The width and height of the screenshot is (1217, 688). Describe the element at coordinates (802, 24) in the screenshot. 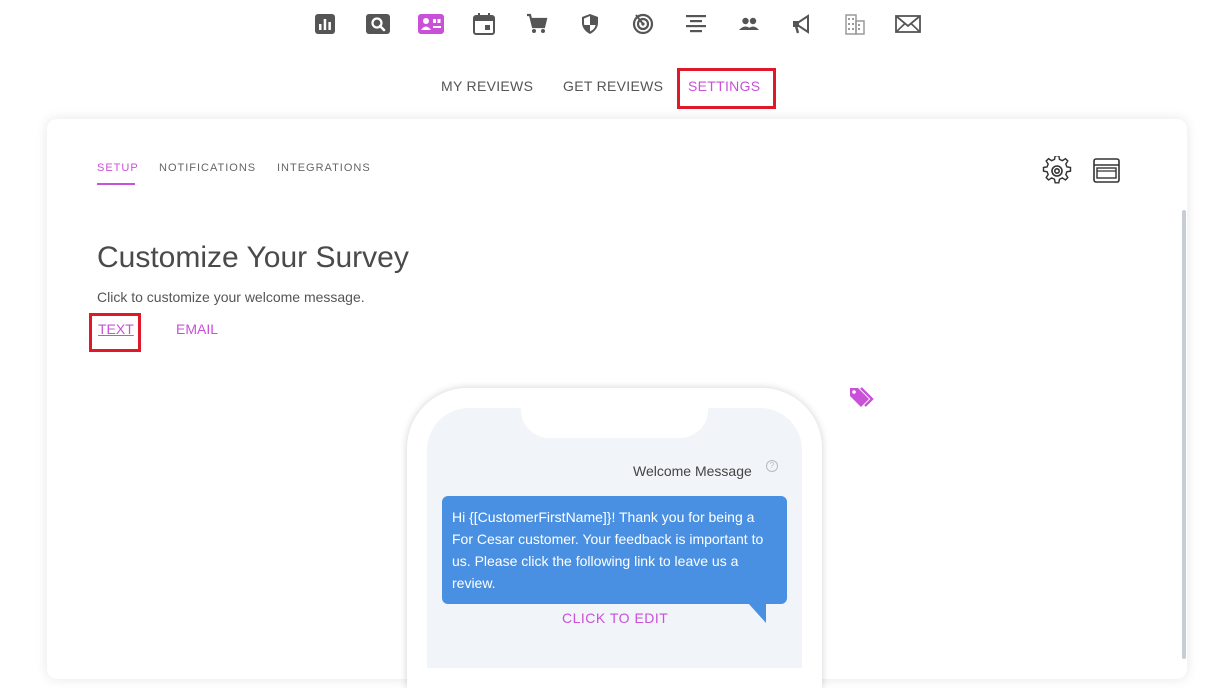

I see `megaphone-icon` at that location.